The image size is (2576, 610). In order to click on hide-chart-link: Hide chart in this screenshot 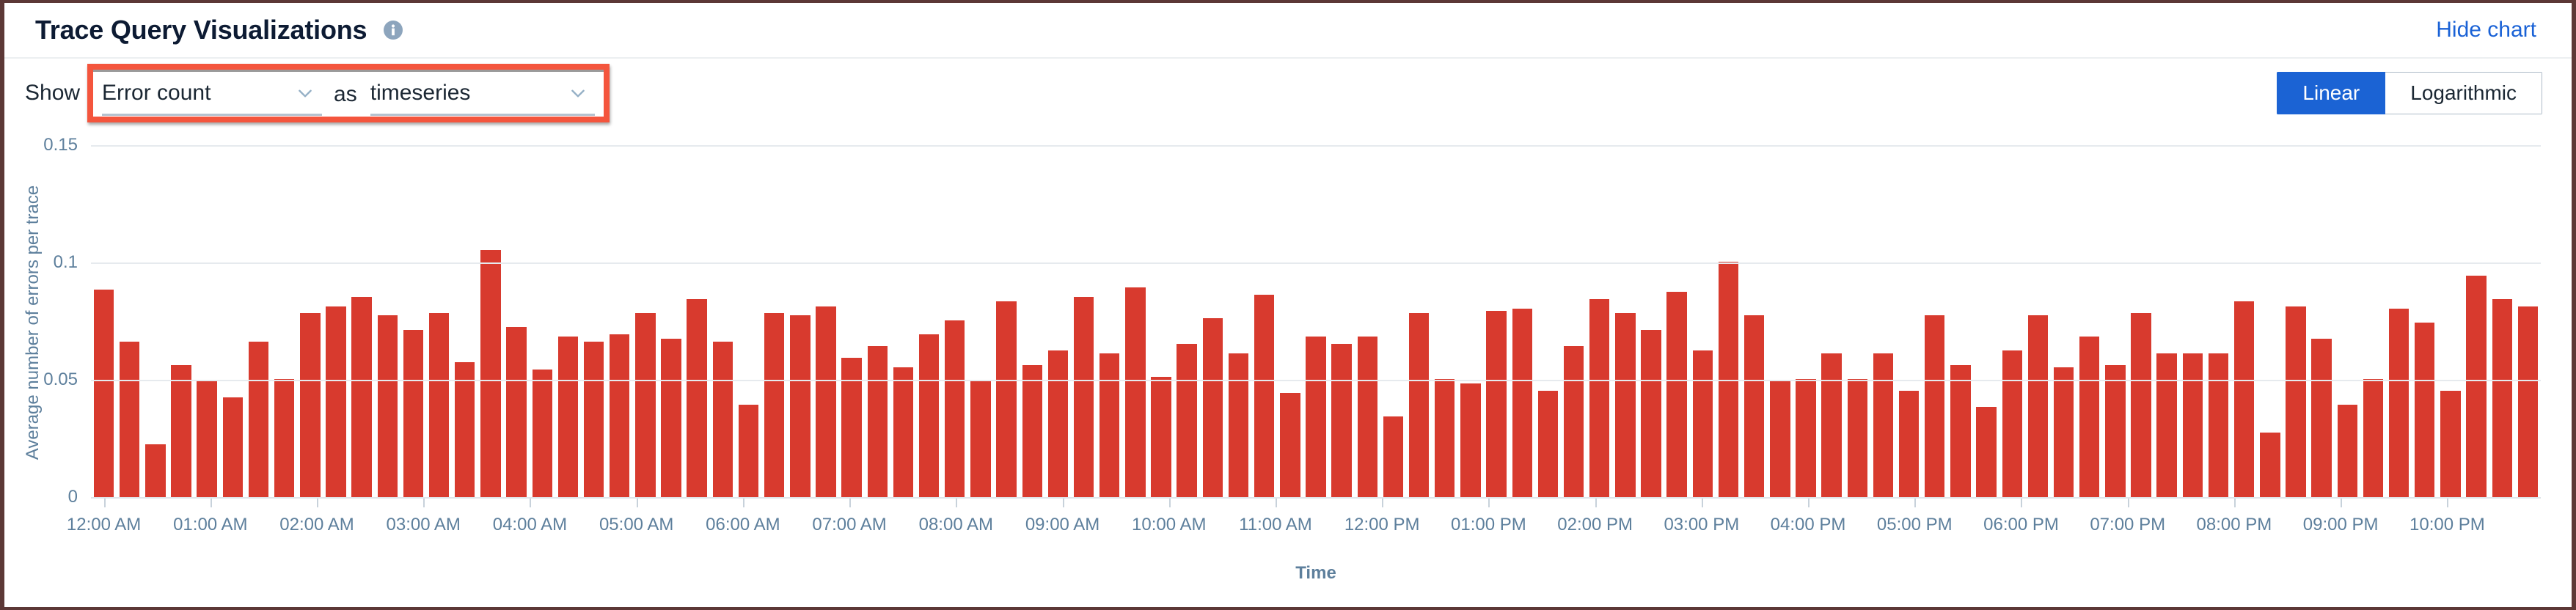, I will do `click(2489, 30)`.